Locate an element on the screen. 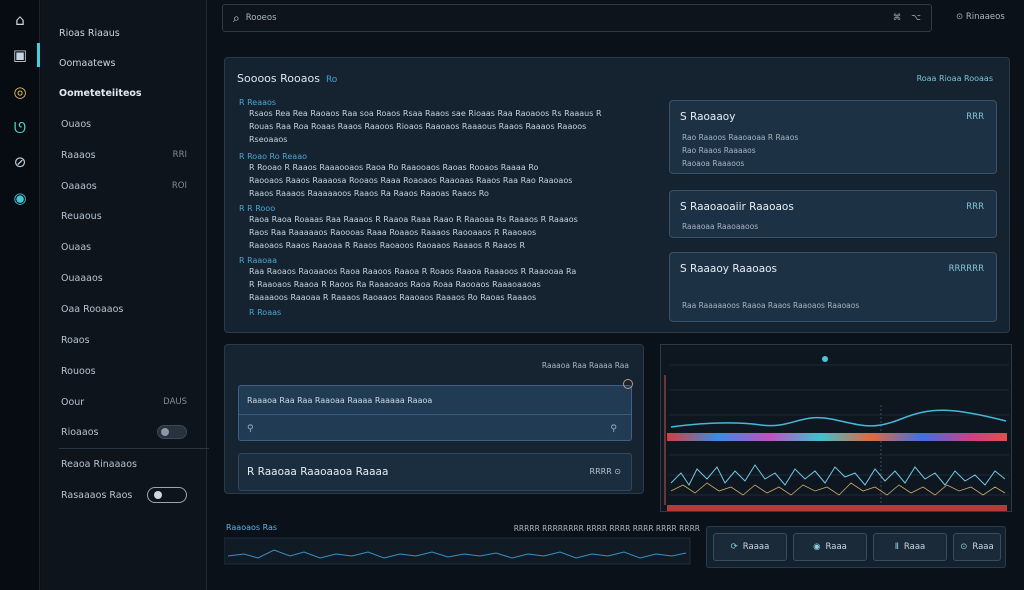 Image resolution: width=1024 pixels, height=590 pixels. link-icon: ⊘ is located at coordinates (20, 162).